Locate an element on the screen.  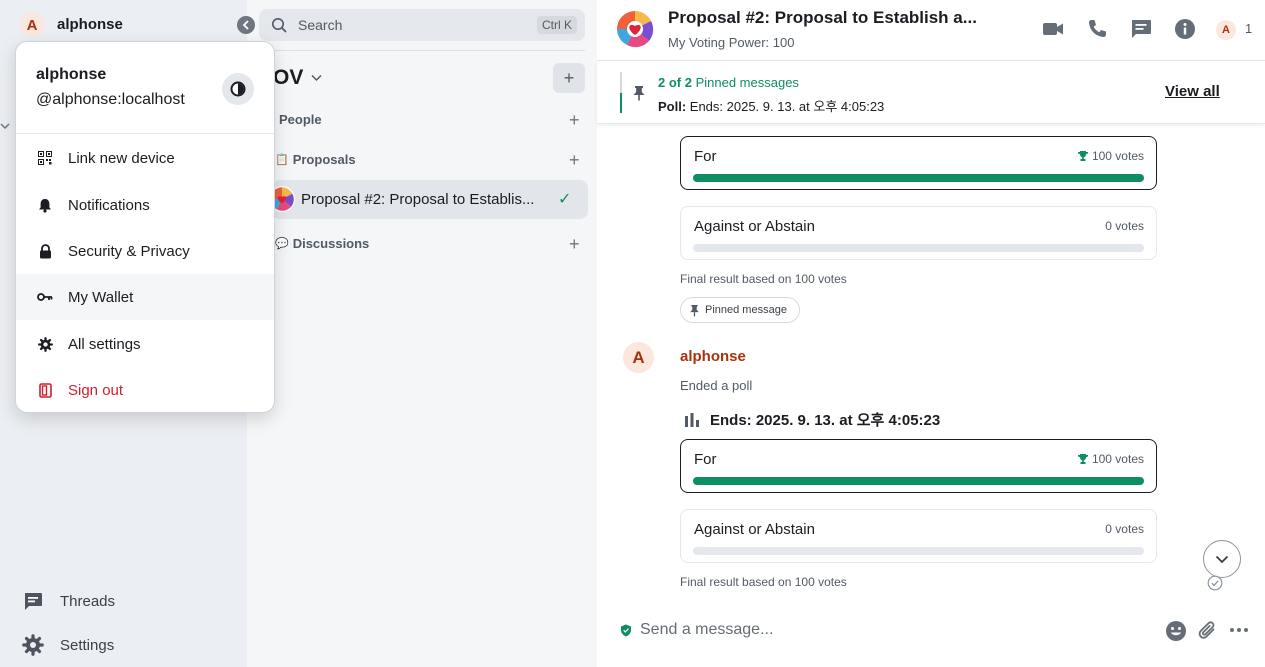
encryption-shield-icon is located at coordinates (626, 630).